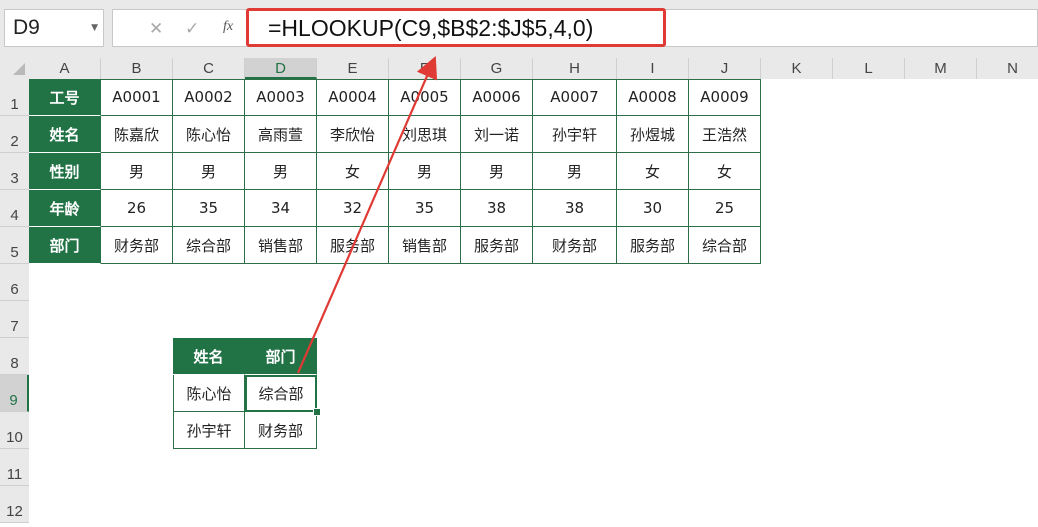  What do you see at coordinates (941, 68) in the screenshot?
I see `column-header-m: M` at bounding box center [941, 68].